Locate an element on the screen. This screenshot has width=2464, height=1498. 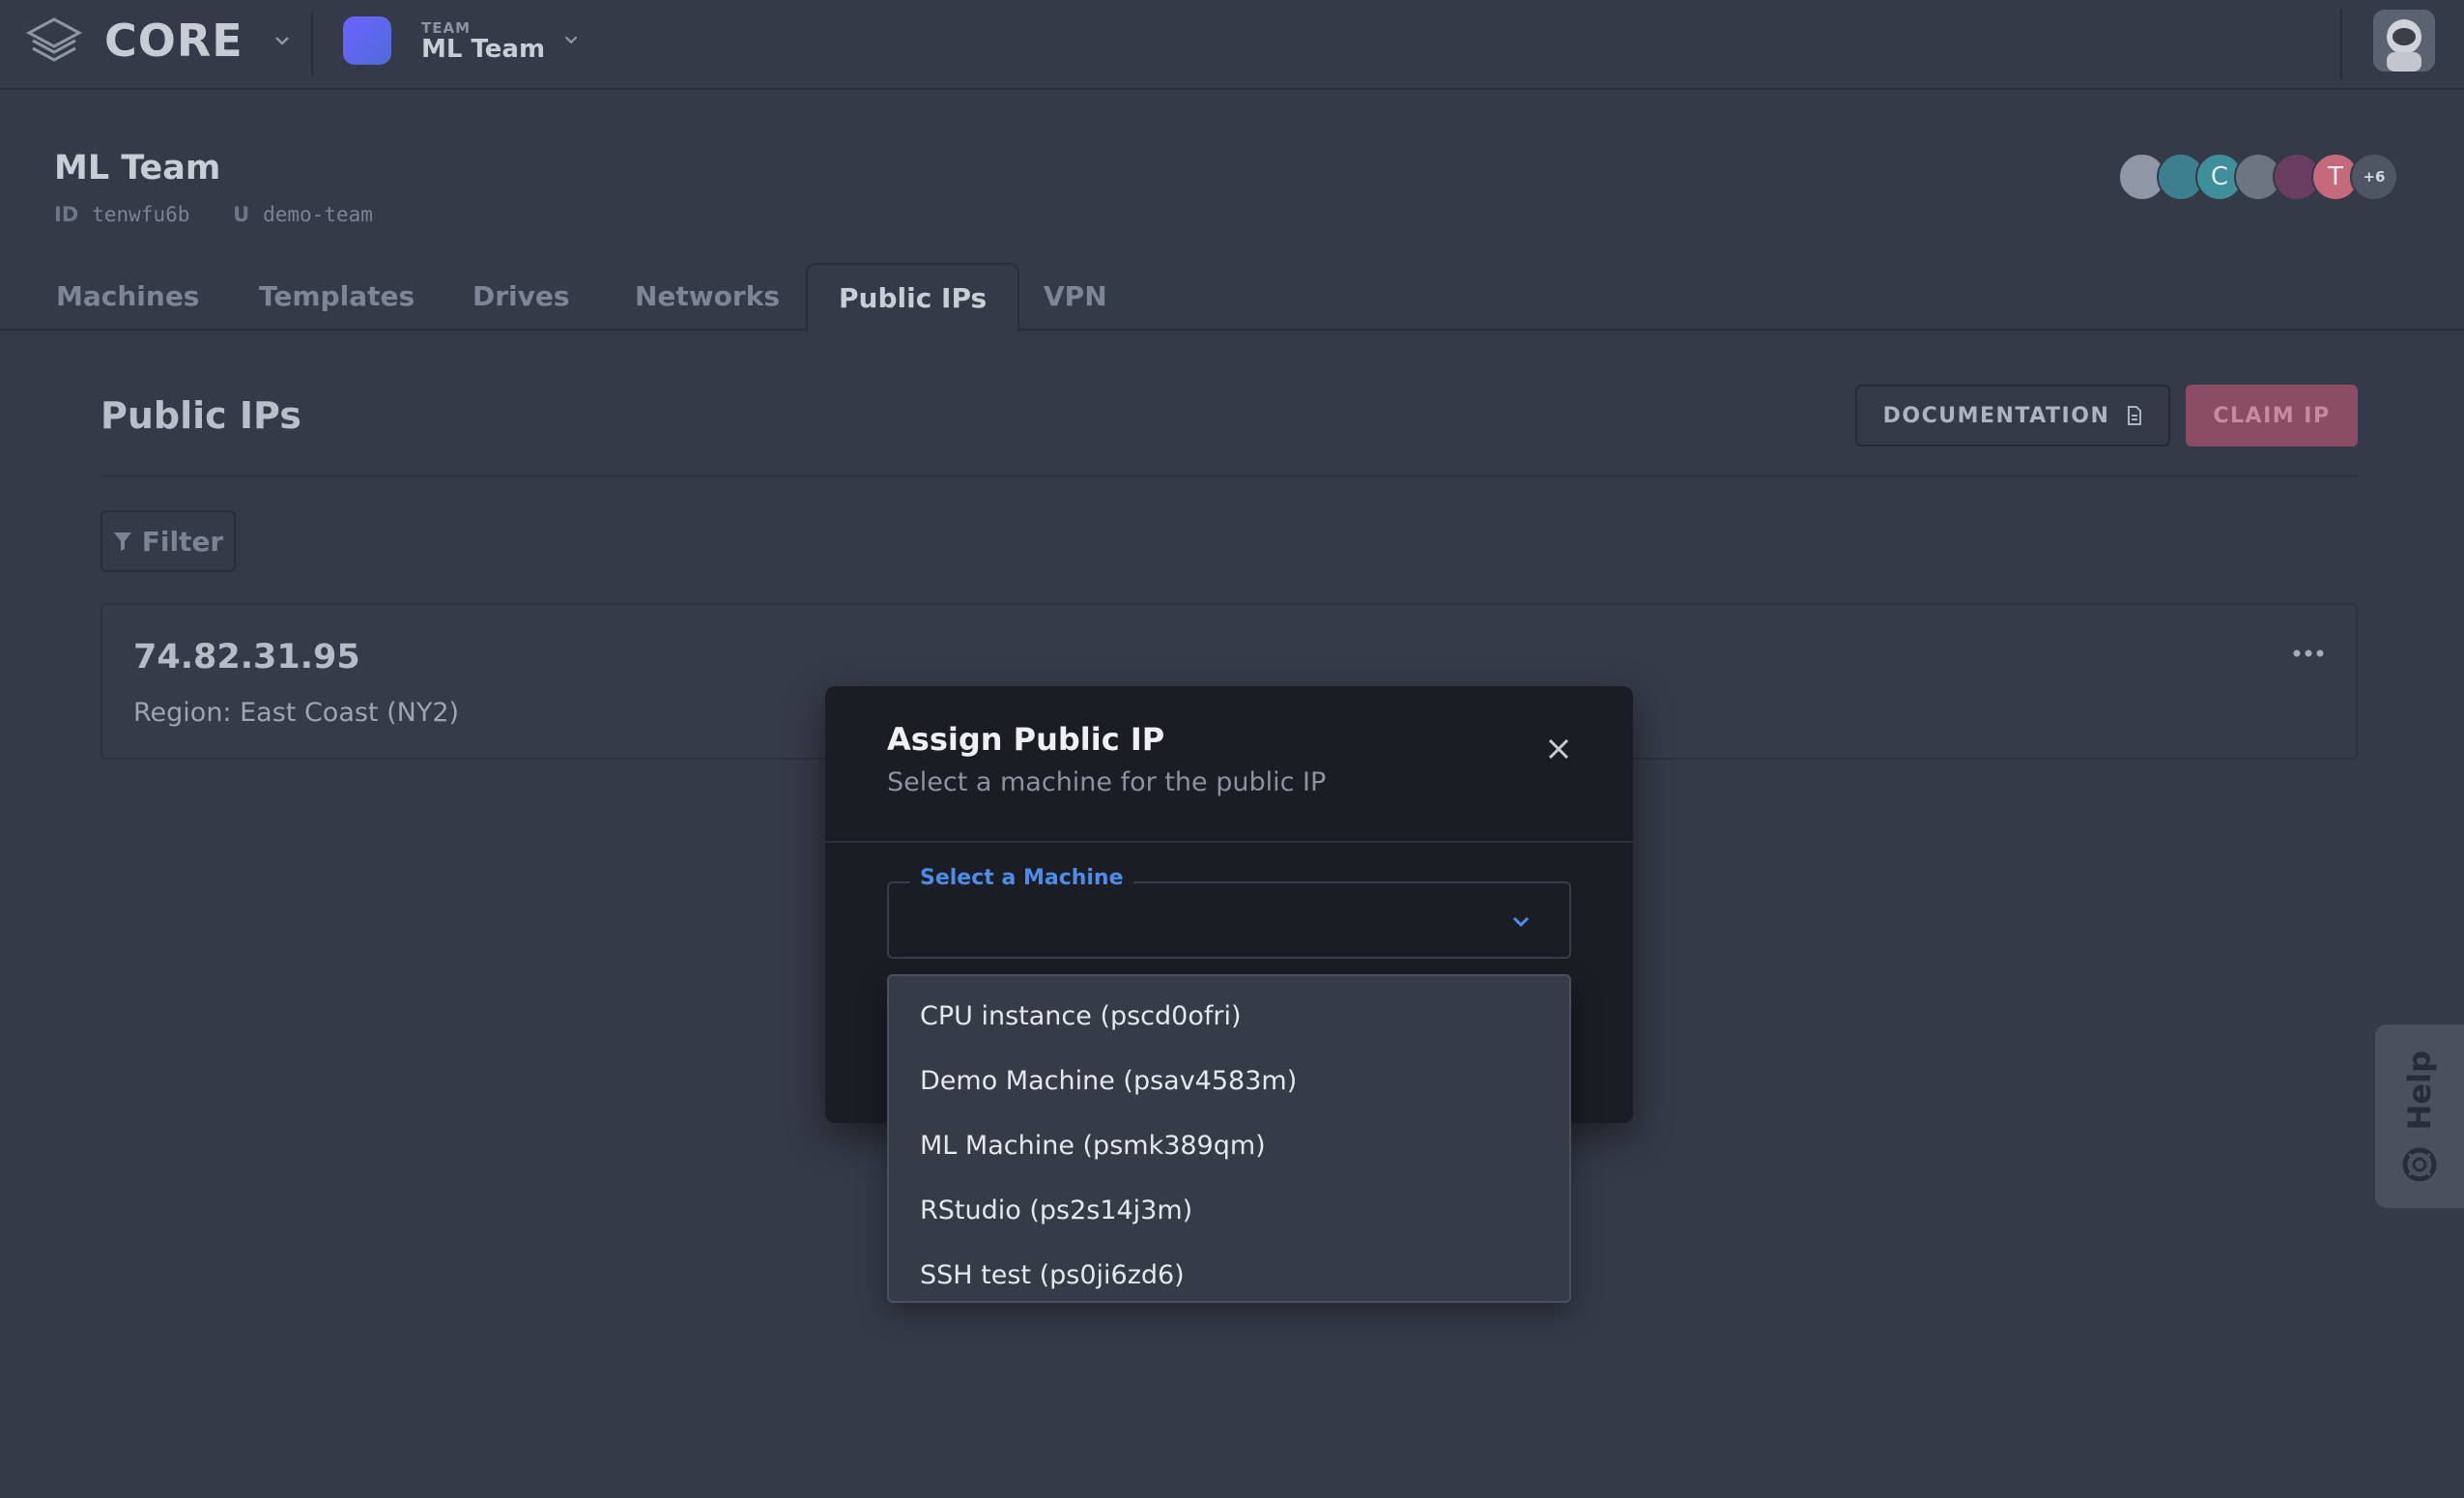
machine-select: Select a Machine is located at coordinates (1229, 912).